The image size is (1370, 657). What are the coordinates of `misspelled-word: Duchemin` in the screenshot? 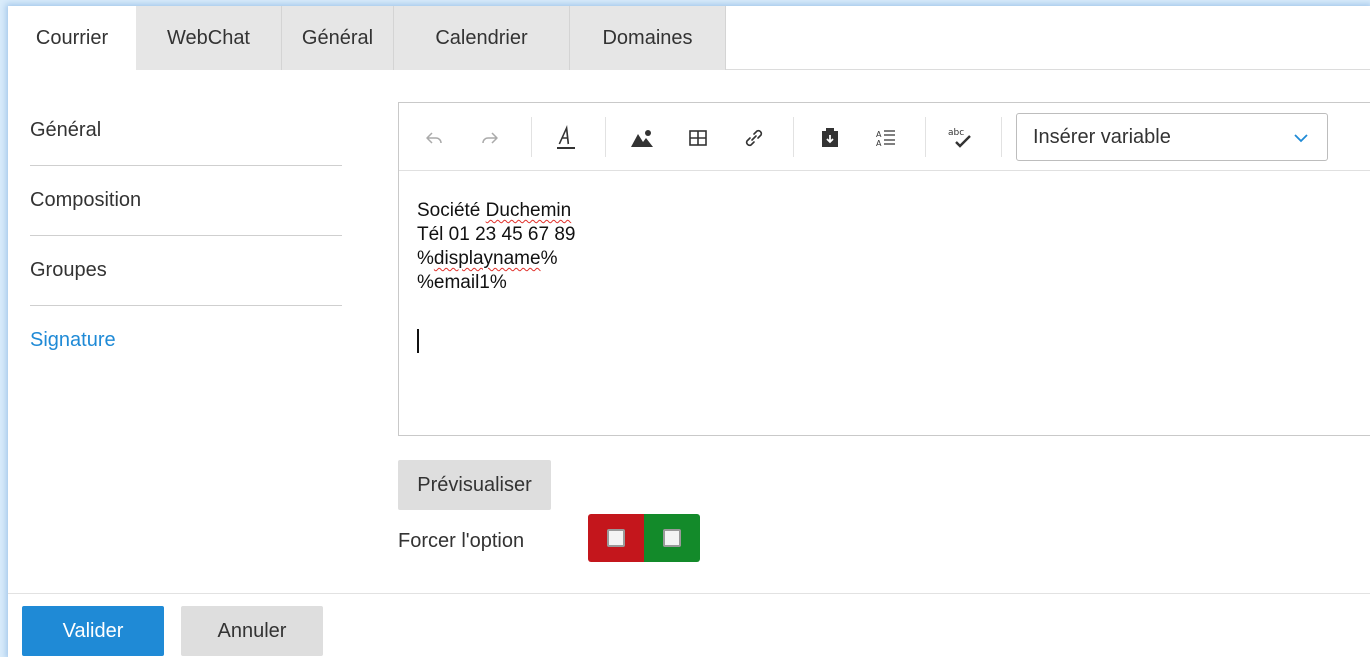 It's located at (528, 210).